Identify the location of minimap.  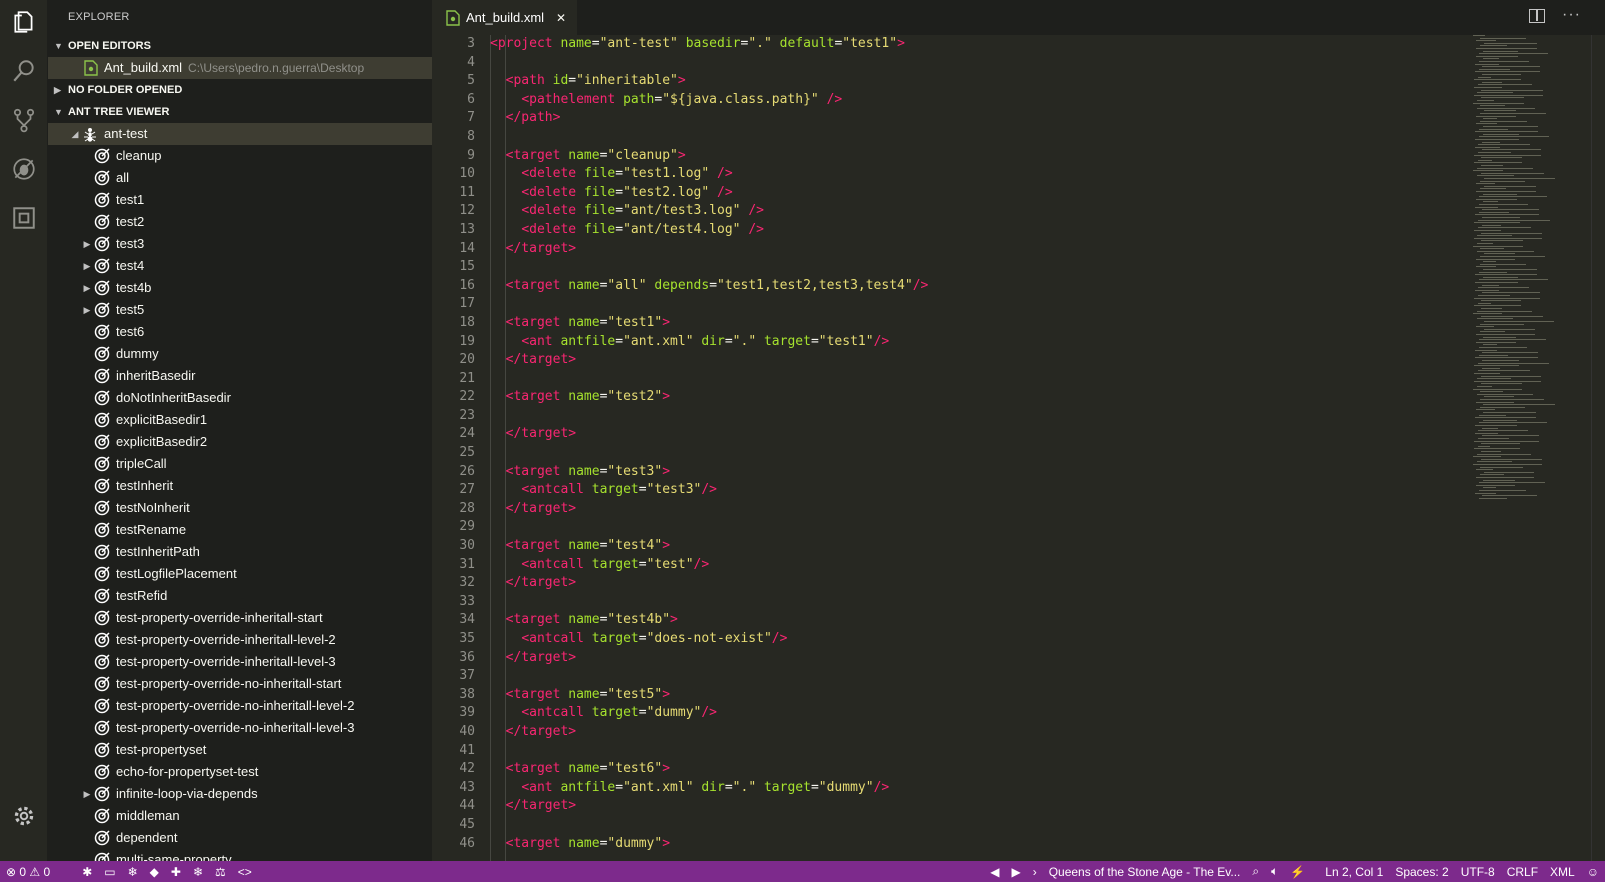
(1531, 270).